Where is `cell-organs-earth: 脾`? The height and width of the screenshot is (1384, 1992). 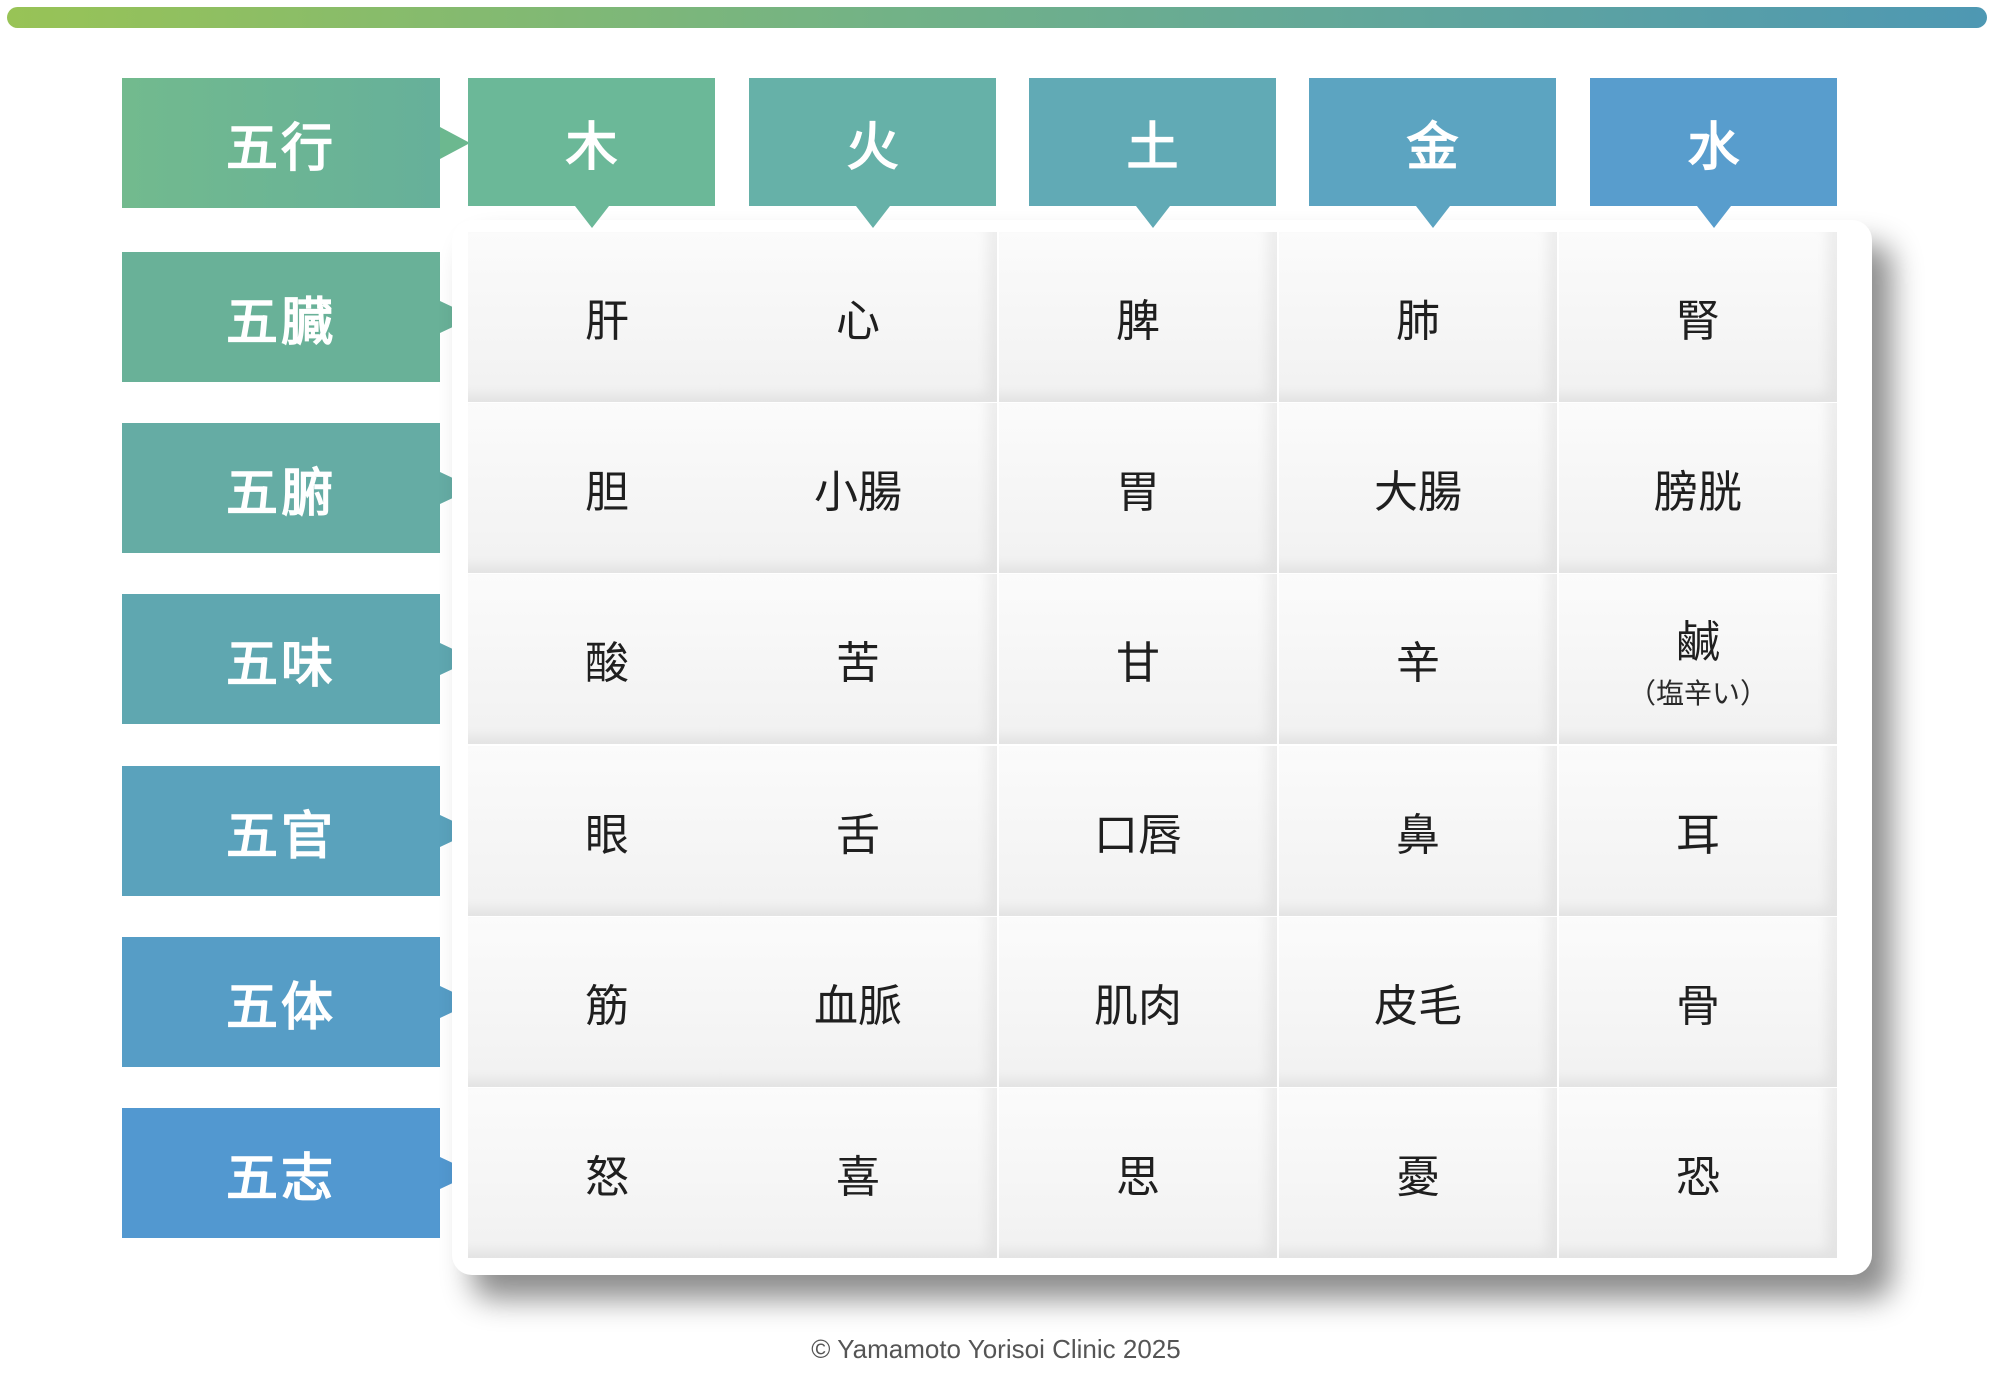 cell-organs-earth: 脾 is located at coordinates (1138, 317).